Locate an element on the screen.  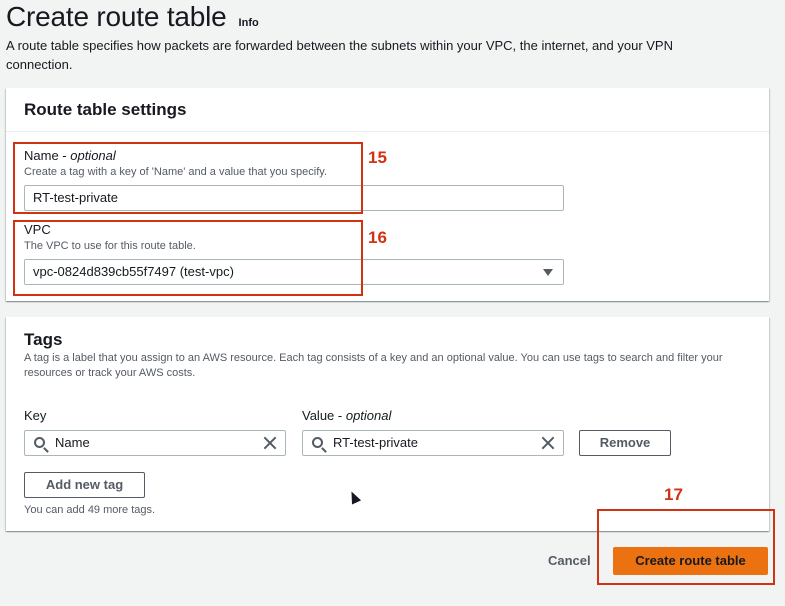
annotation-number-15: 15 is located at coordinates (377, 157).